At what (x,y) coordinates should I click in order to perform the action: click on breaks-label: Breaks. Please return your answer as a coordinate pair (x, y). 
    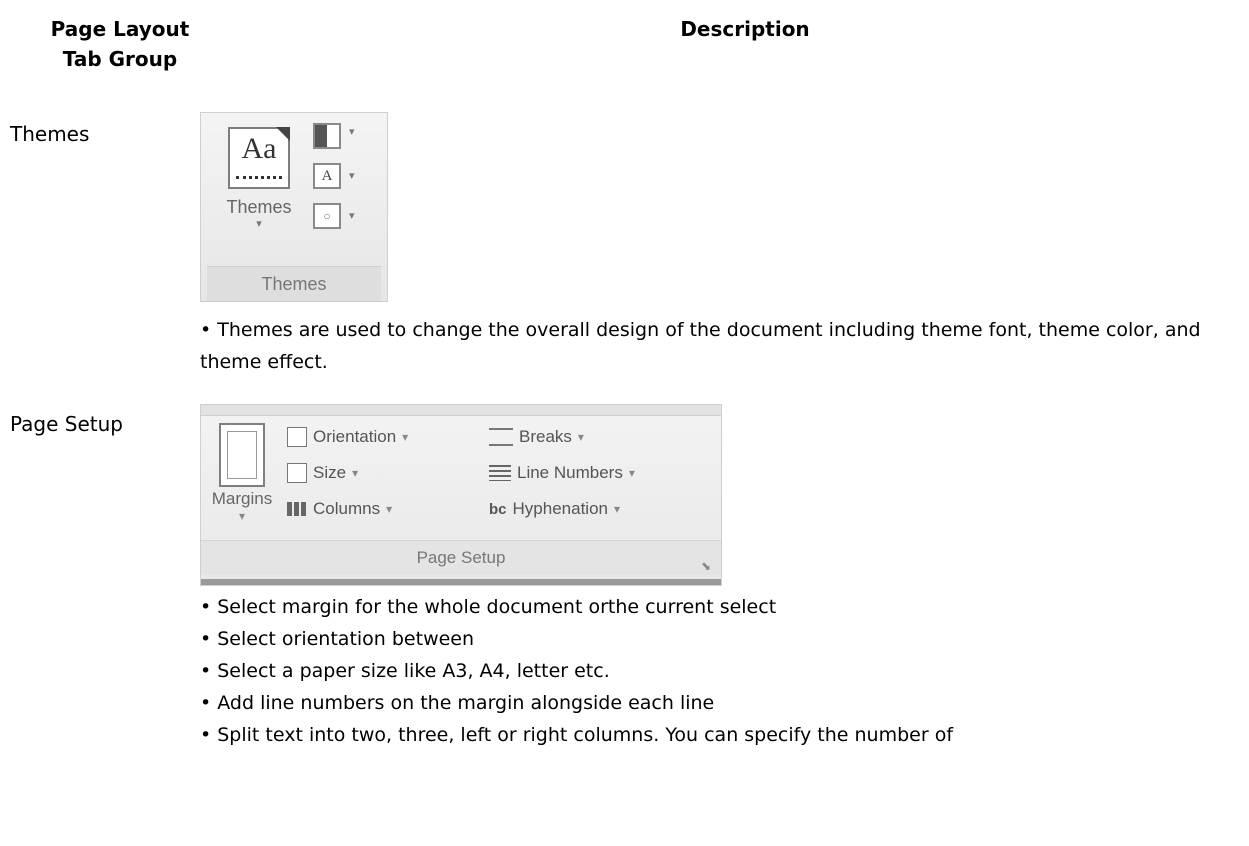
    Looking at the image, I should click on (545, 436).